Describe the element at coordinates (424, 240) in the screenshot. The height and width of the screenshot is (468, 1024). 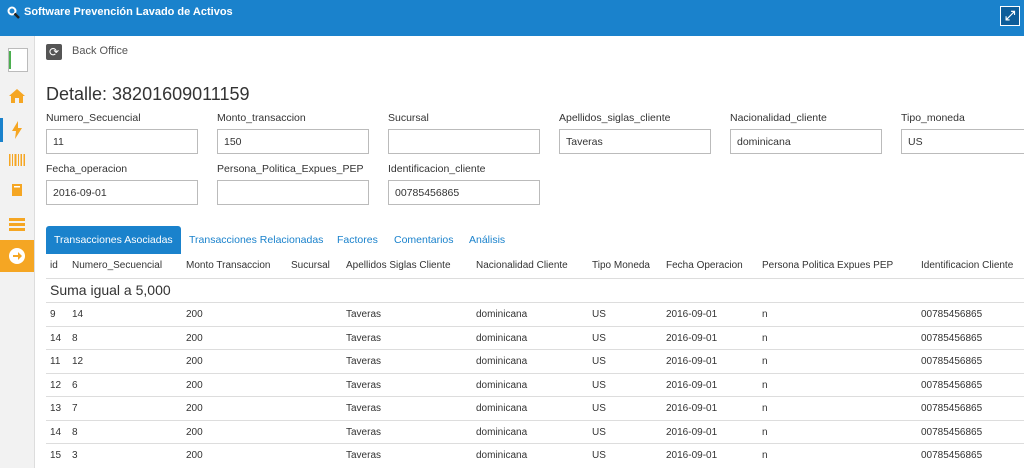
I see `tab-comentarios: Comentarios` at that location.